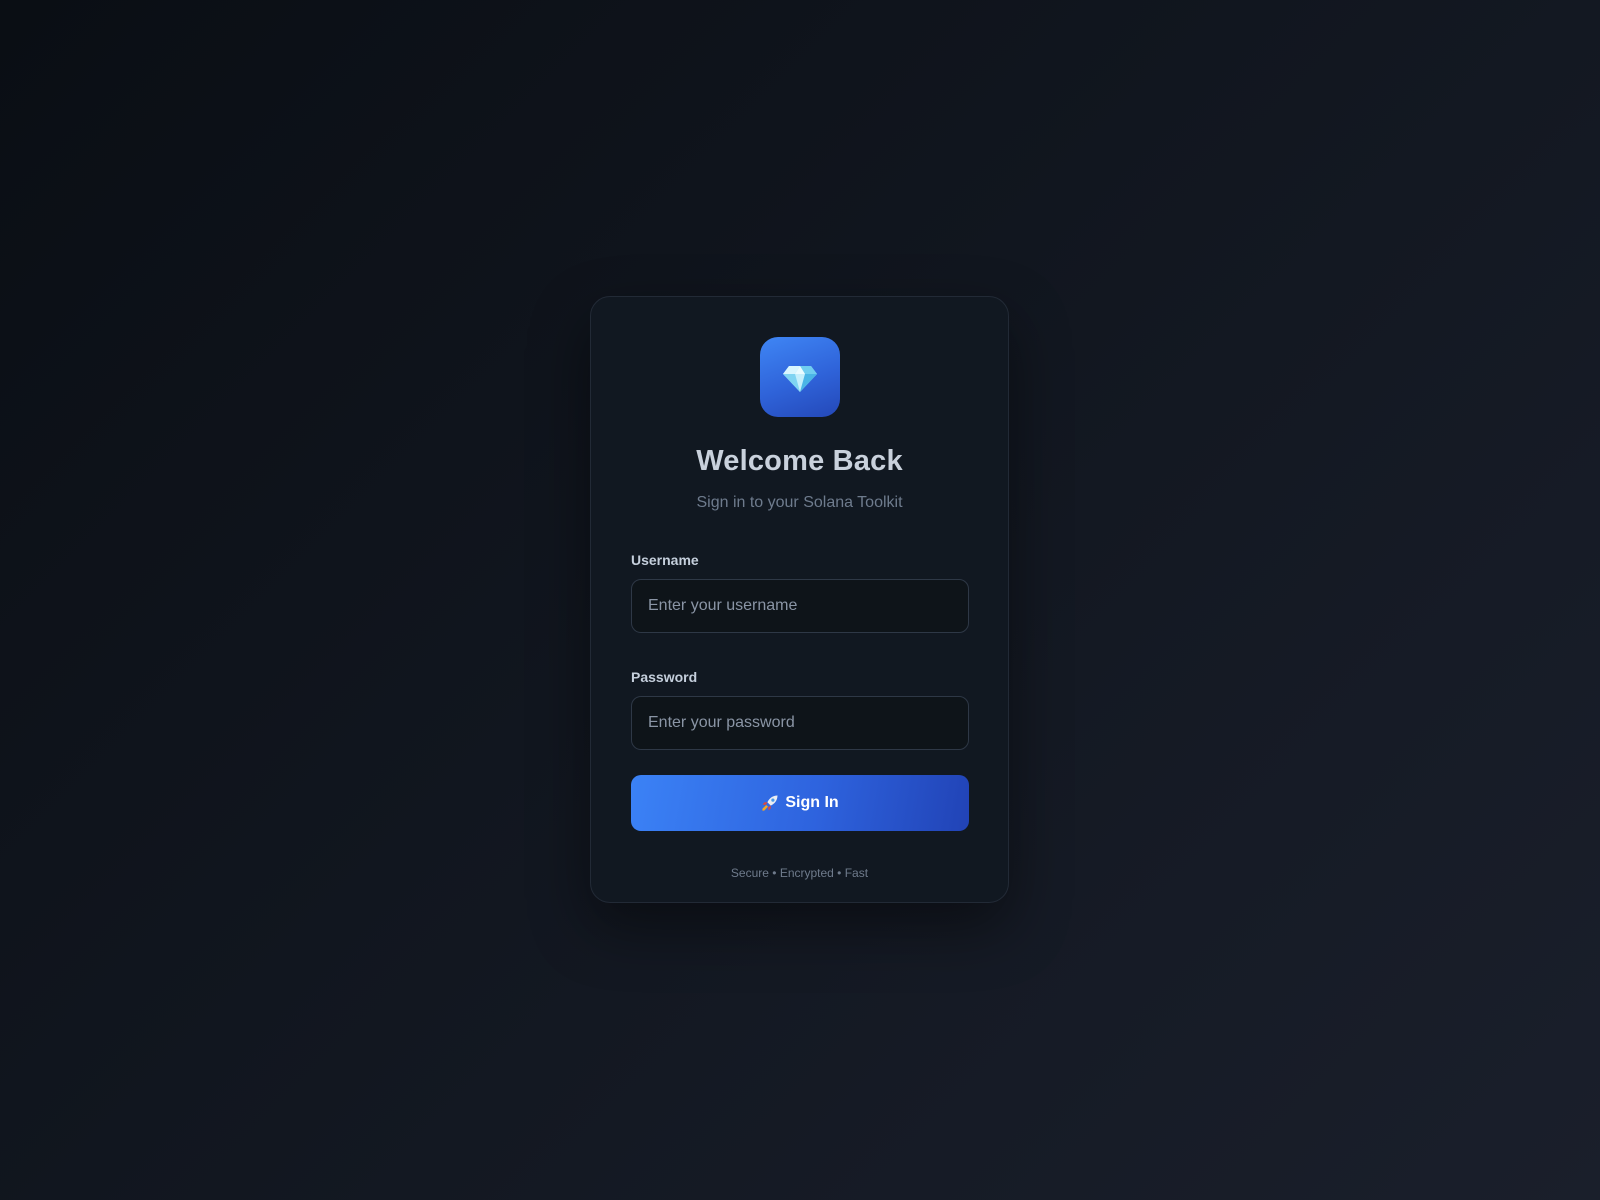 This screenshot has width=1600, height=1200. What do you see at coordinates (664, 677) in the screenshot?
I see `password-label: Password` at bounding box center [664, 677].